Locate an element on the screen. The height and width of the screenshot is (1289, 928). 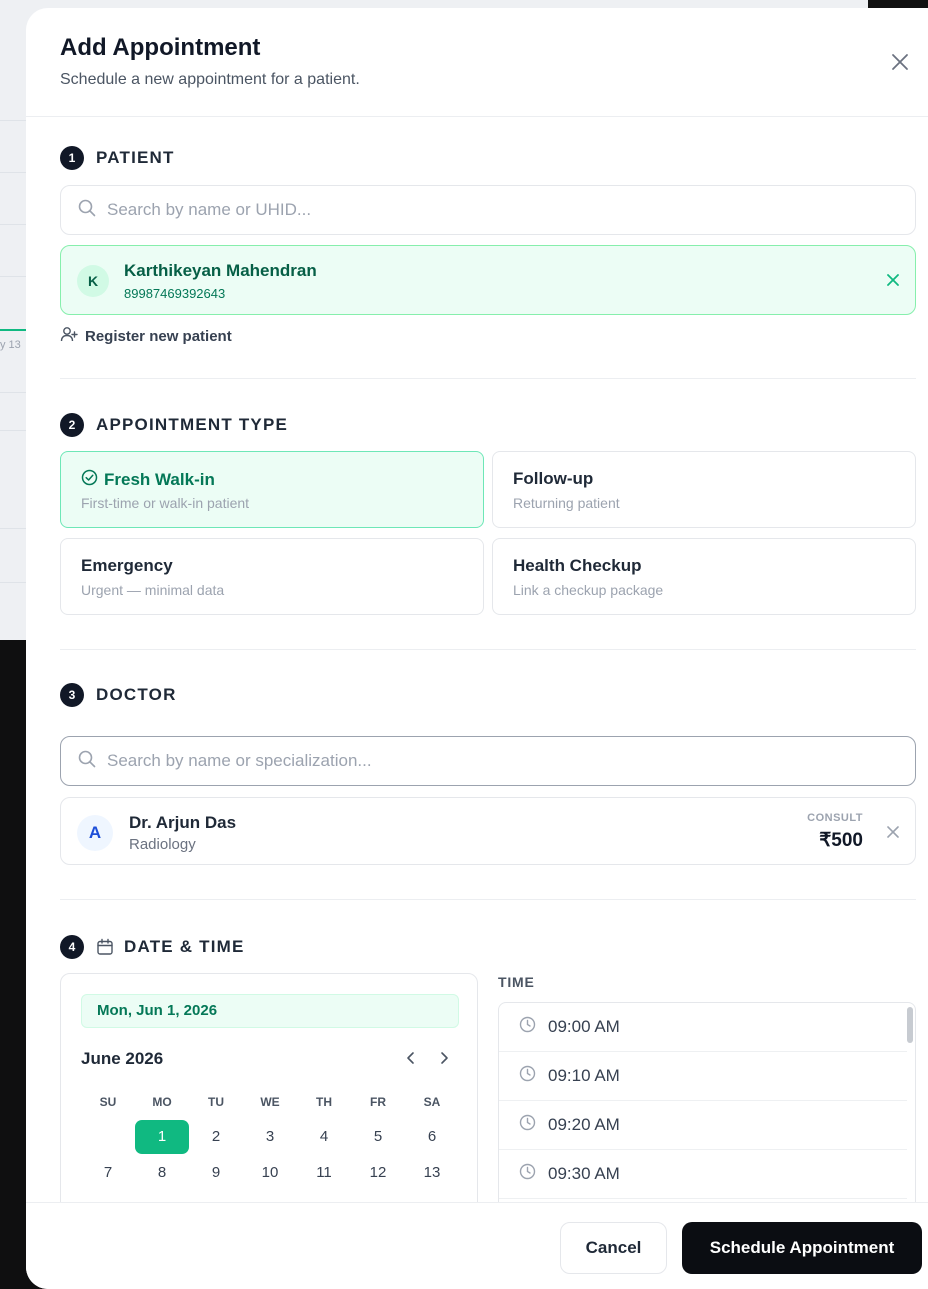
type-title: Fresh Walk-in is located at coordinates (148, 480).